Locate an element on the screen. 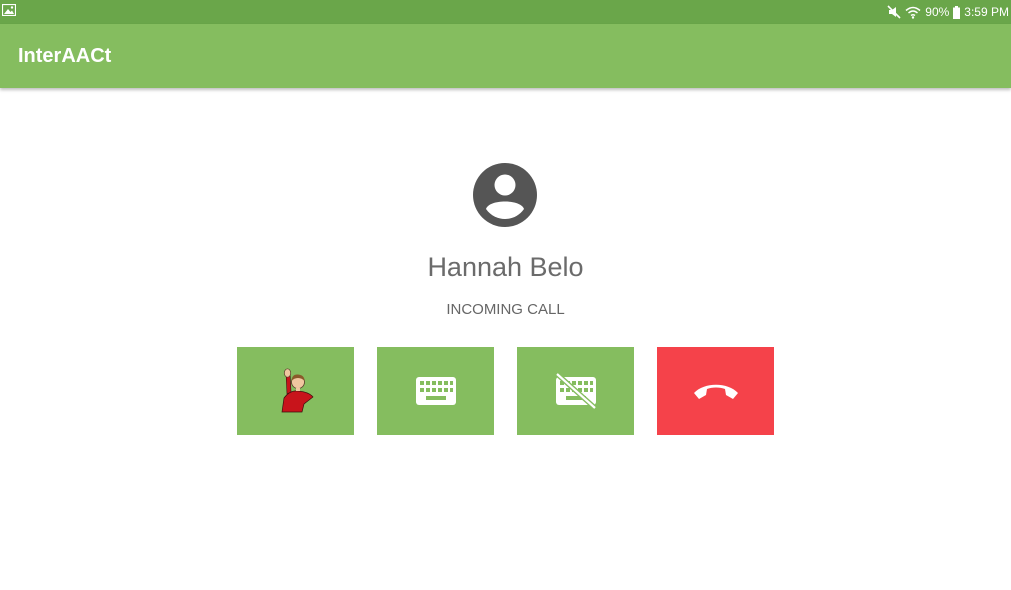 The image size is (1011, 590). keyboard-button is located at coordinates (435, 391).